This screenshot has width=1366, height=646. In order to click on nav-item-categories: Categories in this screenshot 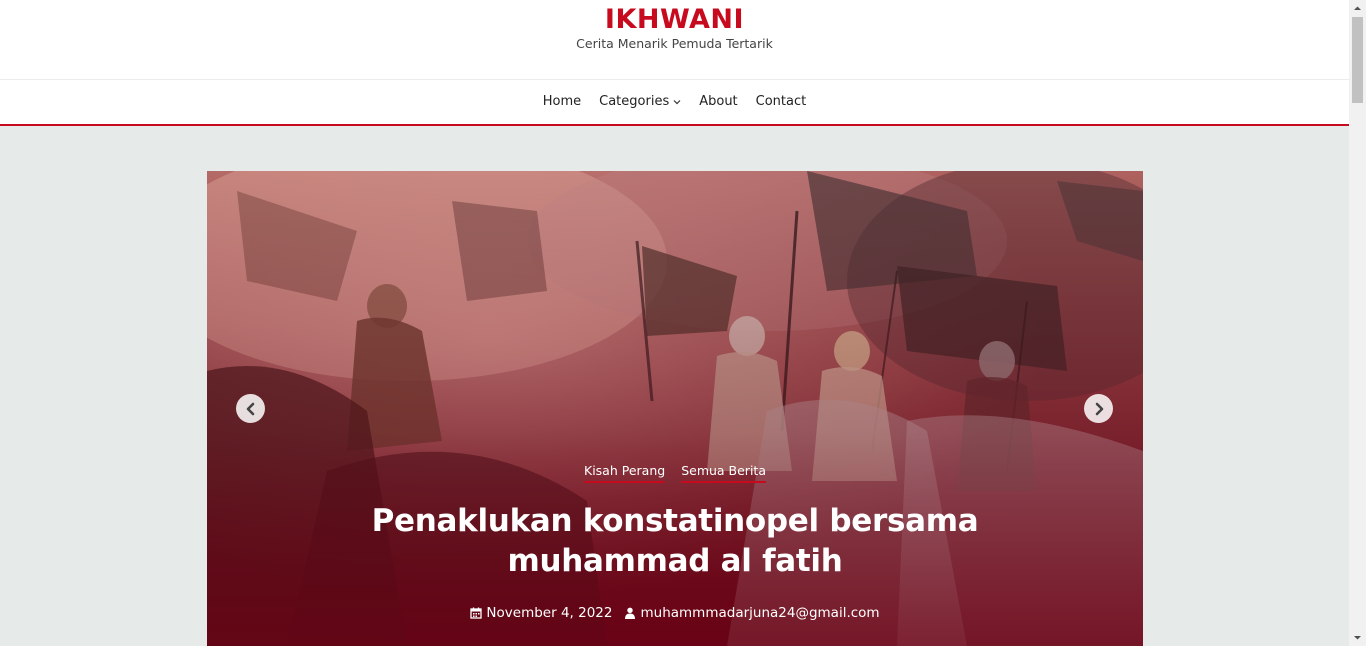, I will do `click(640, 102)`.